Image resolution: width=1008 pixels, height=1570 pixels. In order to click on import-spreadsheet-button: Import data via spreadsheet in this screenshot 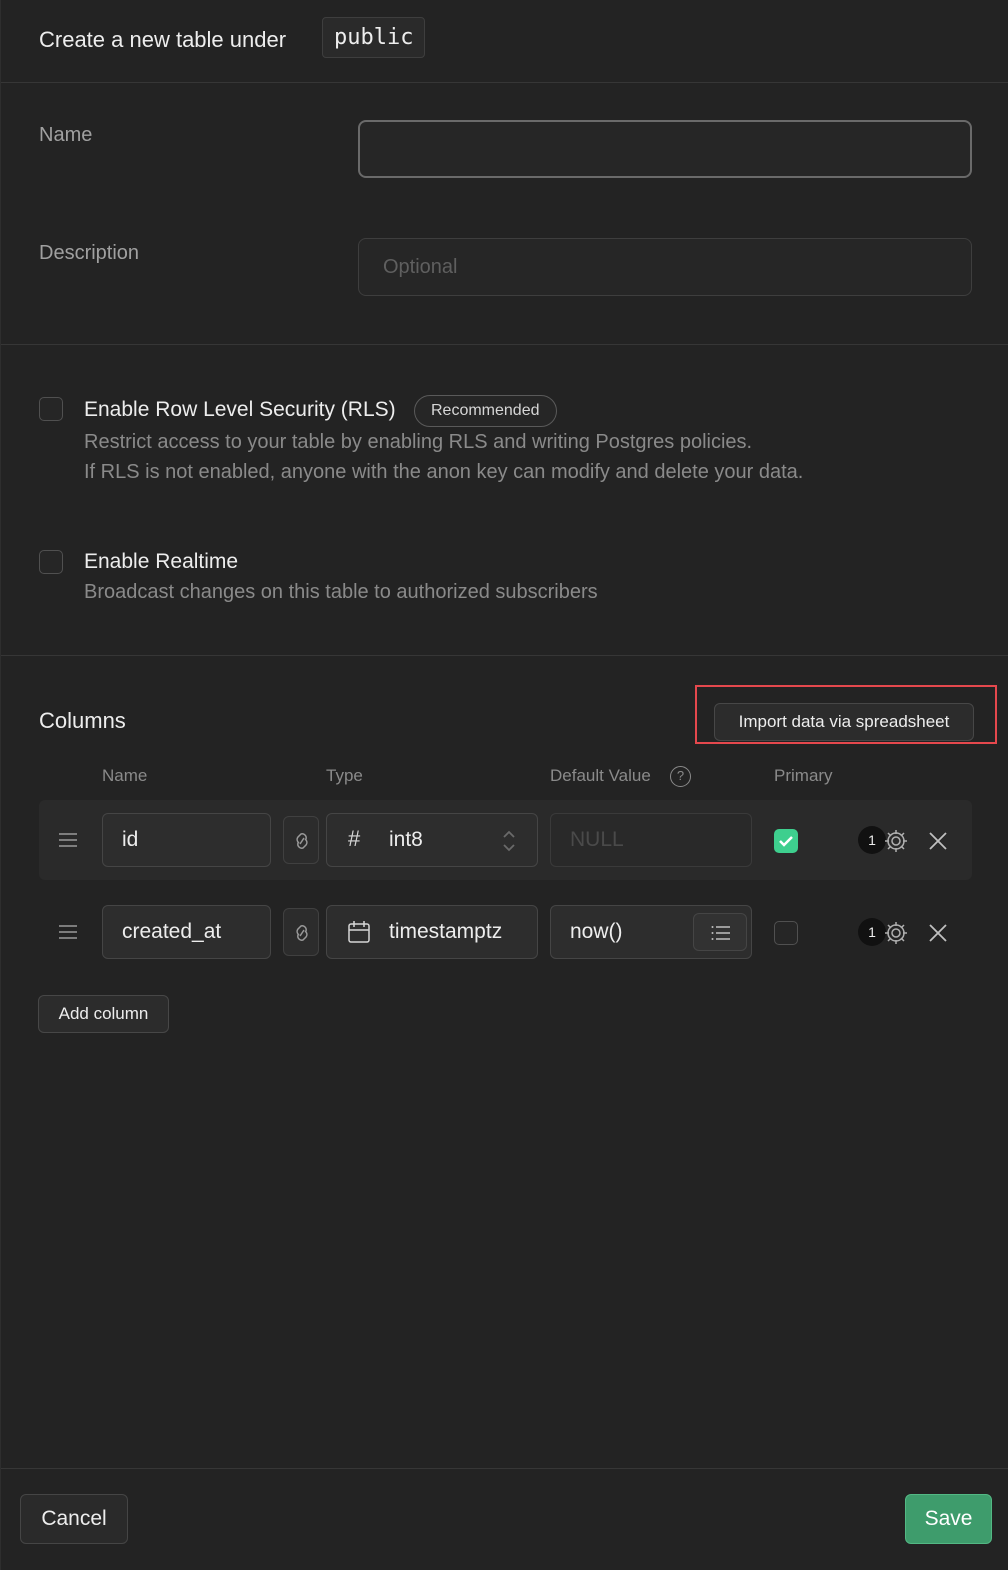, I will do `click(844, 722)`.